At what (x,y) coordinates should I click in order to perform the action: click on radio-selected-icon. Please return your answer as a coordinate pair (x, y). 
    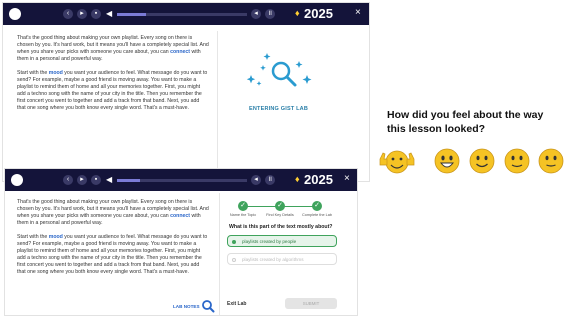
    Looking at the image, I should click on (234, 242).